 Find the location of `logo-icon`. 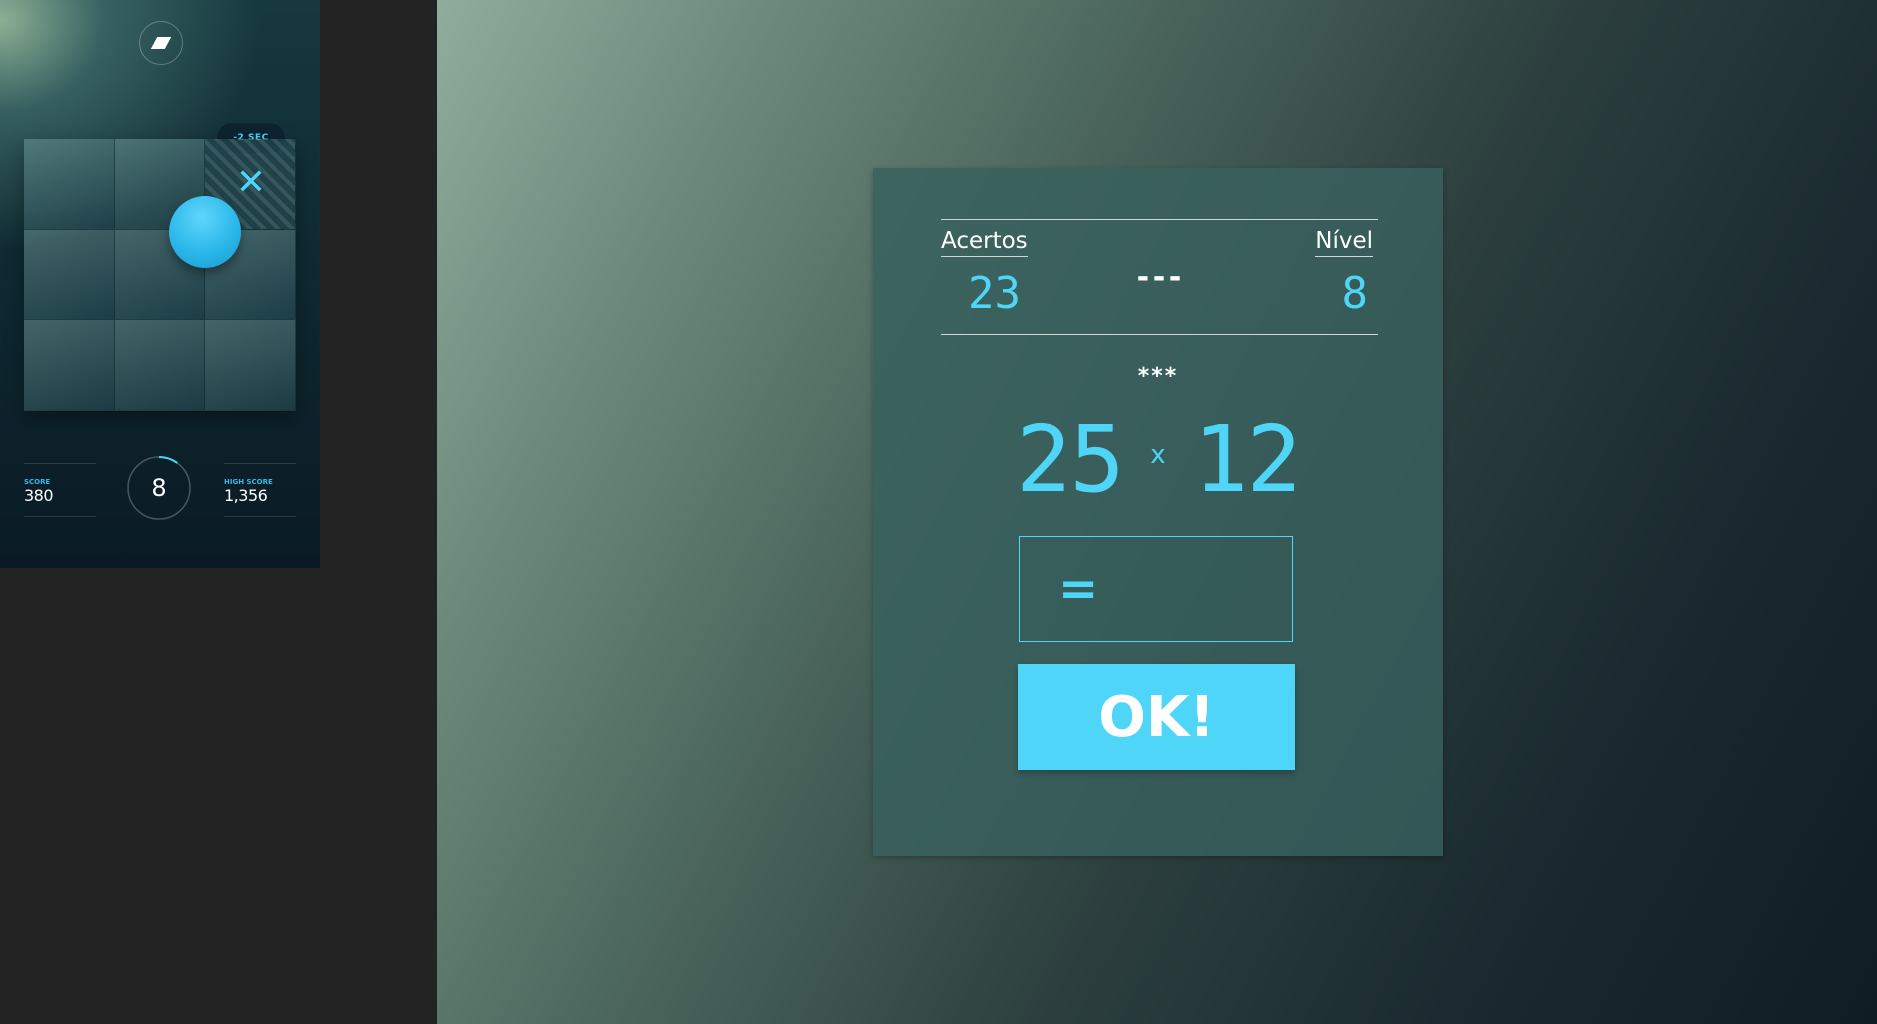

logo-icon is located at coordinates (161, 43).